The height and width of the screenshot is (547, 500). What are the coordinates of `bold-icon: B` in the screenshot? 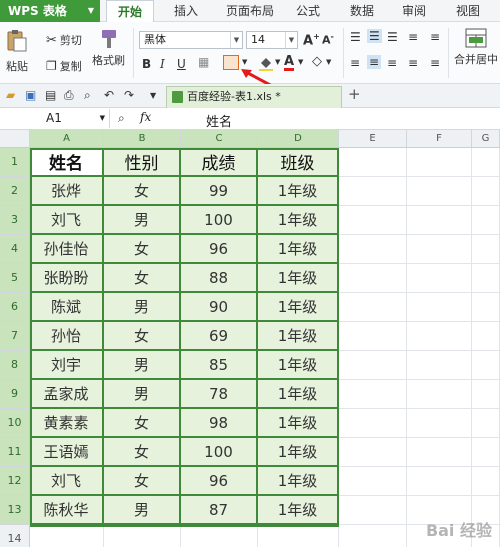 It's located at (146, 64).